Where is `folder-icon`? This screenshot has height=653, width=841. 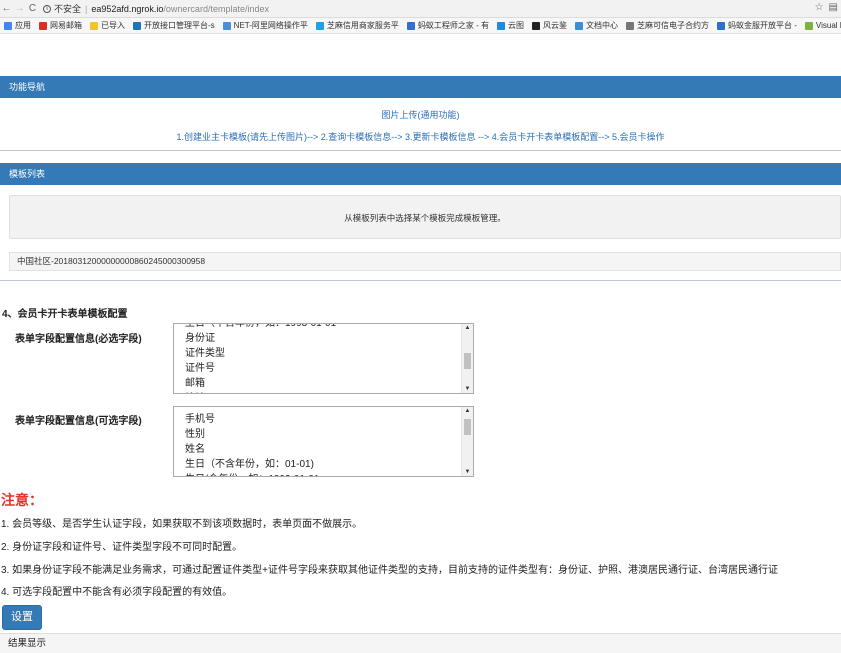
folder-icon is located at coordinates (94, 25).